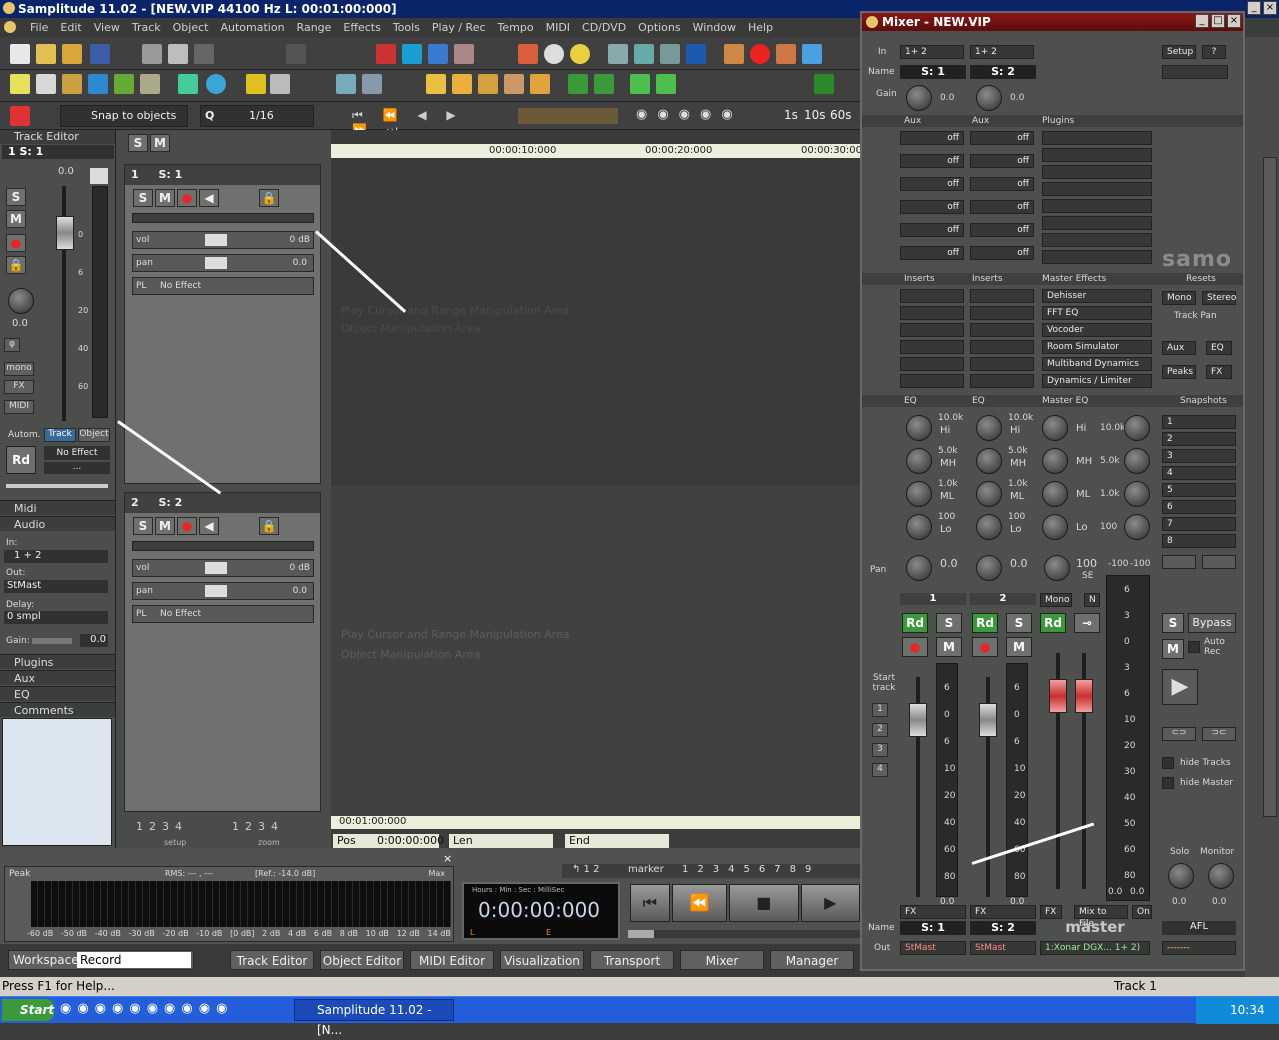 This screenshot has width=1279, height=1040. I want to click on reset-fx: FX, so click(1219, 372).